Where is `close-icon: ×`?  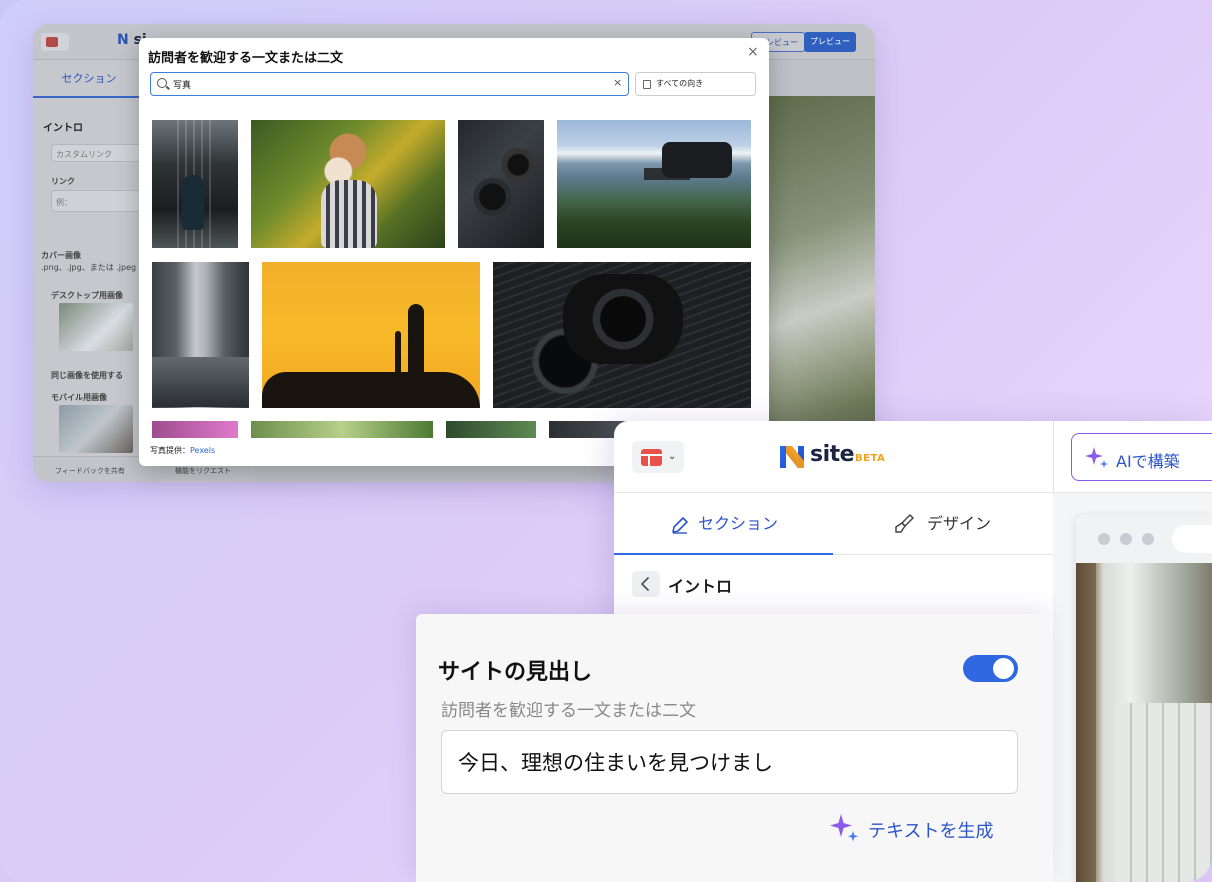
close-icon: × is located at coordinates (753, 52).